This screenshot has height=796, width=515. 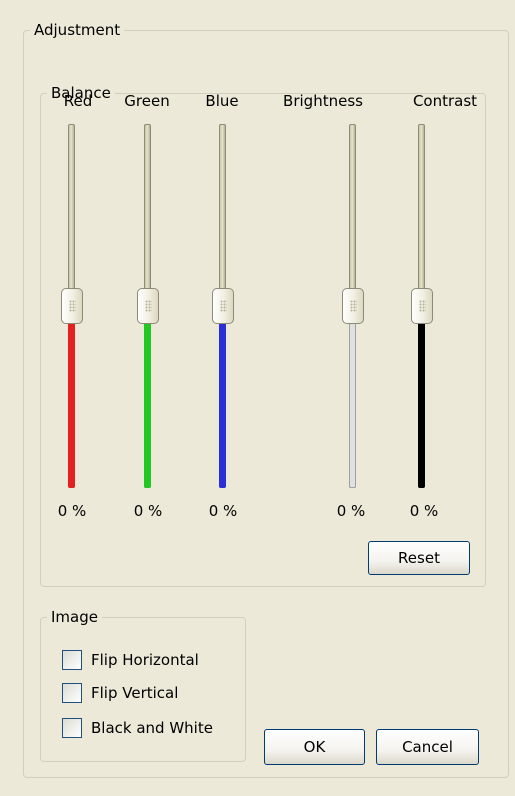 I want to click on brightness-value: 0 %, so click(x=351, y=511).